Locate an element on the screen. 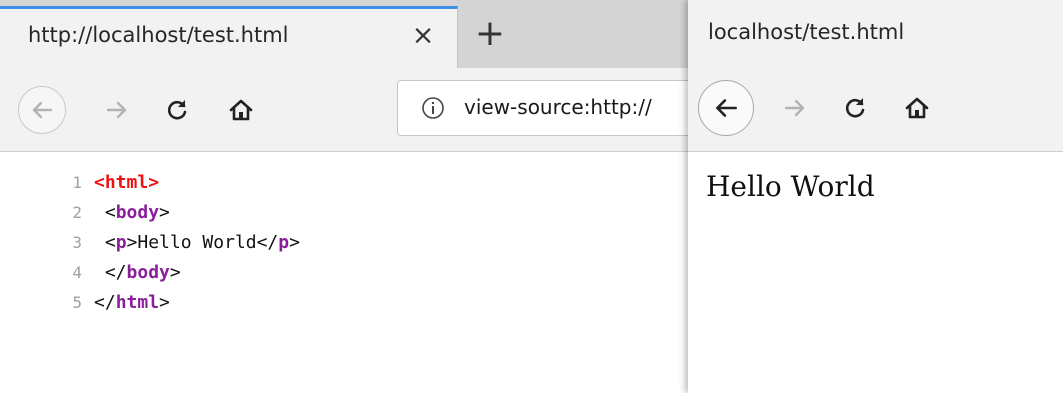 The width and height of the screenshot is (1063, 393). tab-title: http://localhost/test.html is located at coordinates (158, 35).